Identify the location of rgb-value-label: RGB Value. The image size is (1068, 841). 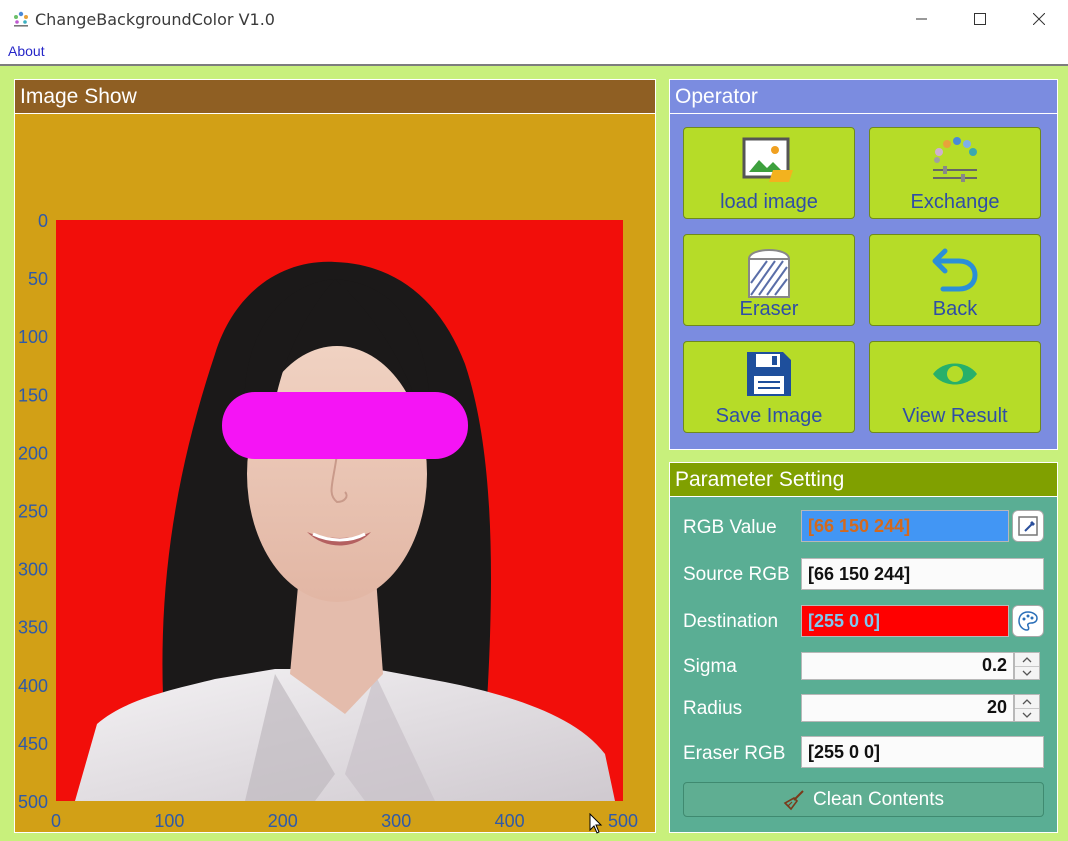
(730, 527).